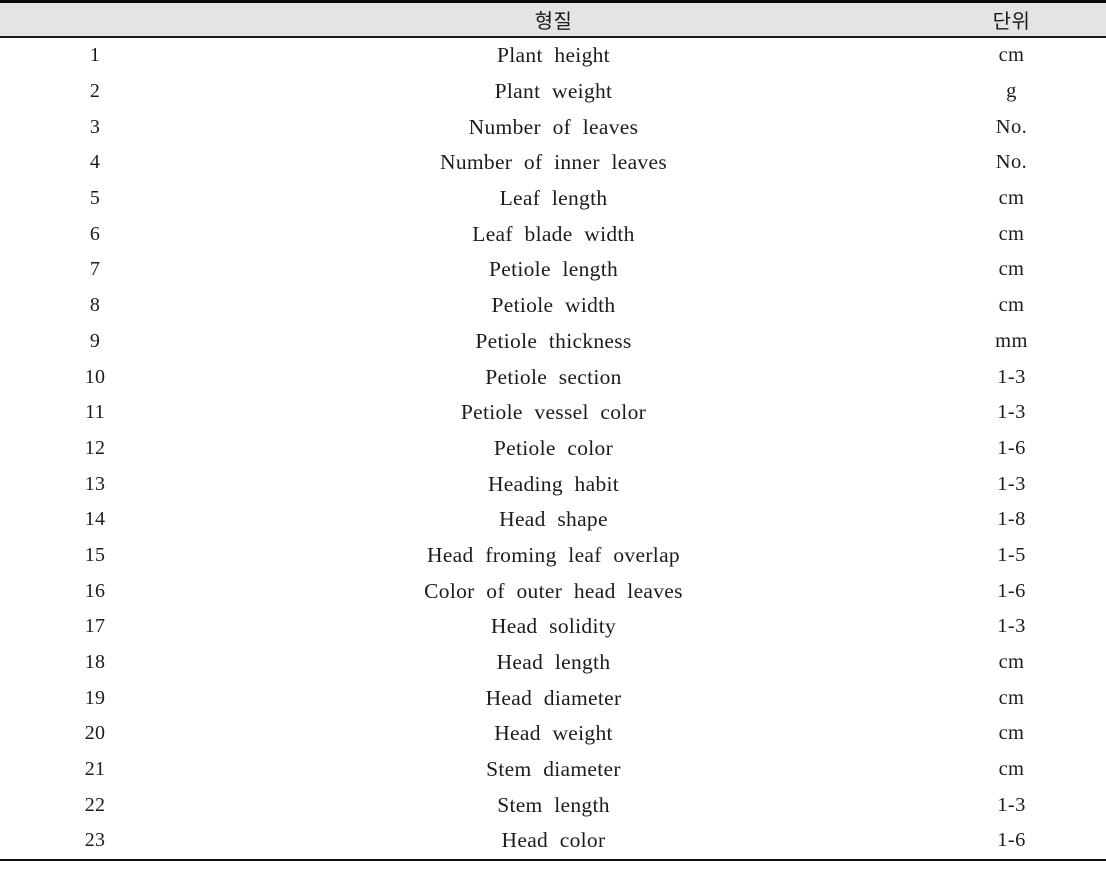 This screenshot has width=1106, height=870. I want to click on table-row: 1 Plant height cm, so click(553, 55).